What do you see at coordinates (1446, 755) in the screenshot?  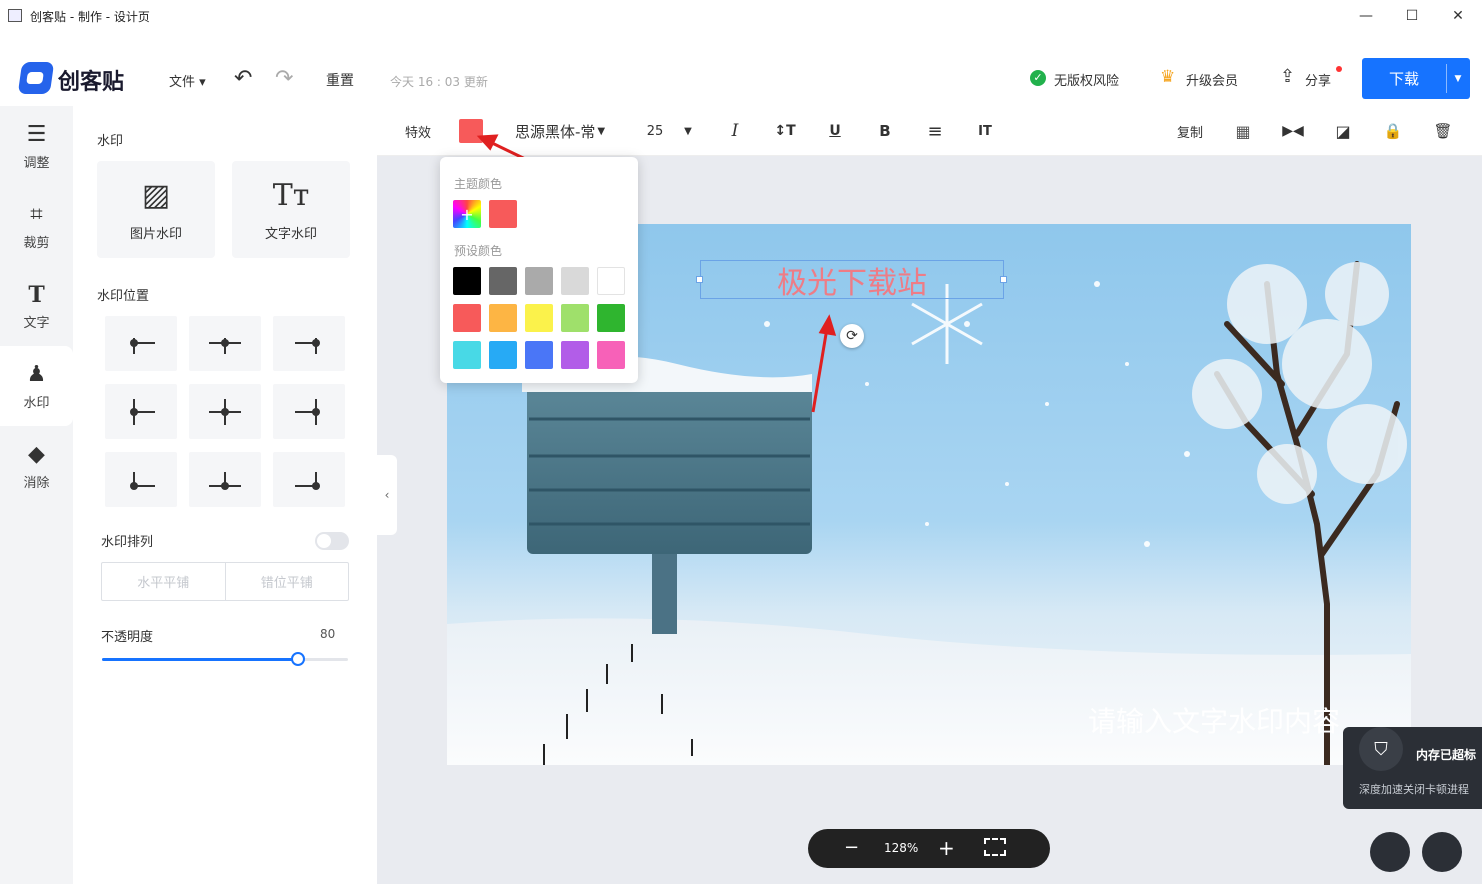 I see `notification-title: 内存已超标` at bounding box center [1446, 755].